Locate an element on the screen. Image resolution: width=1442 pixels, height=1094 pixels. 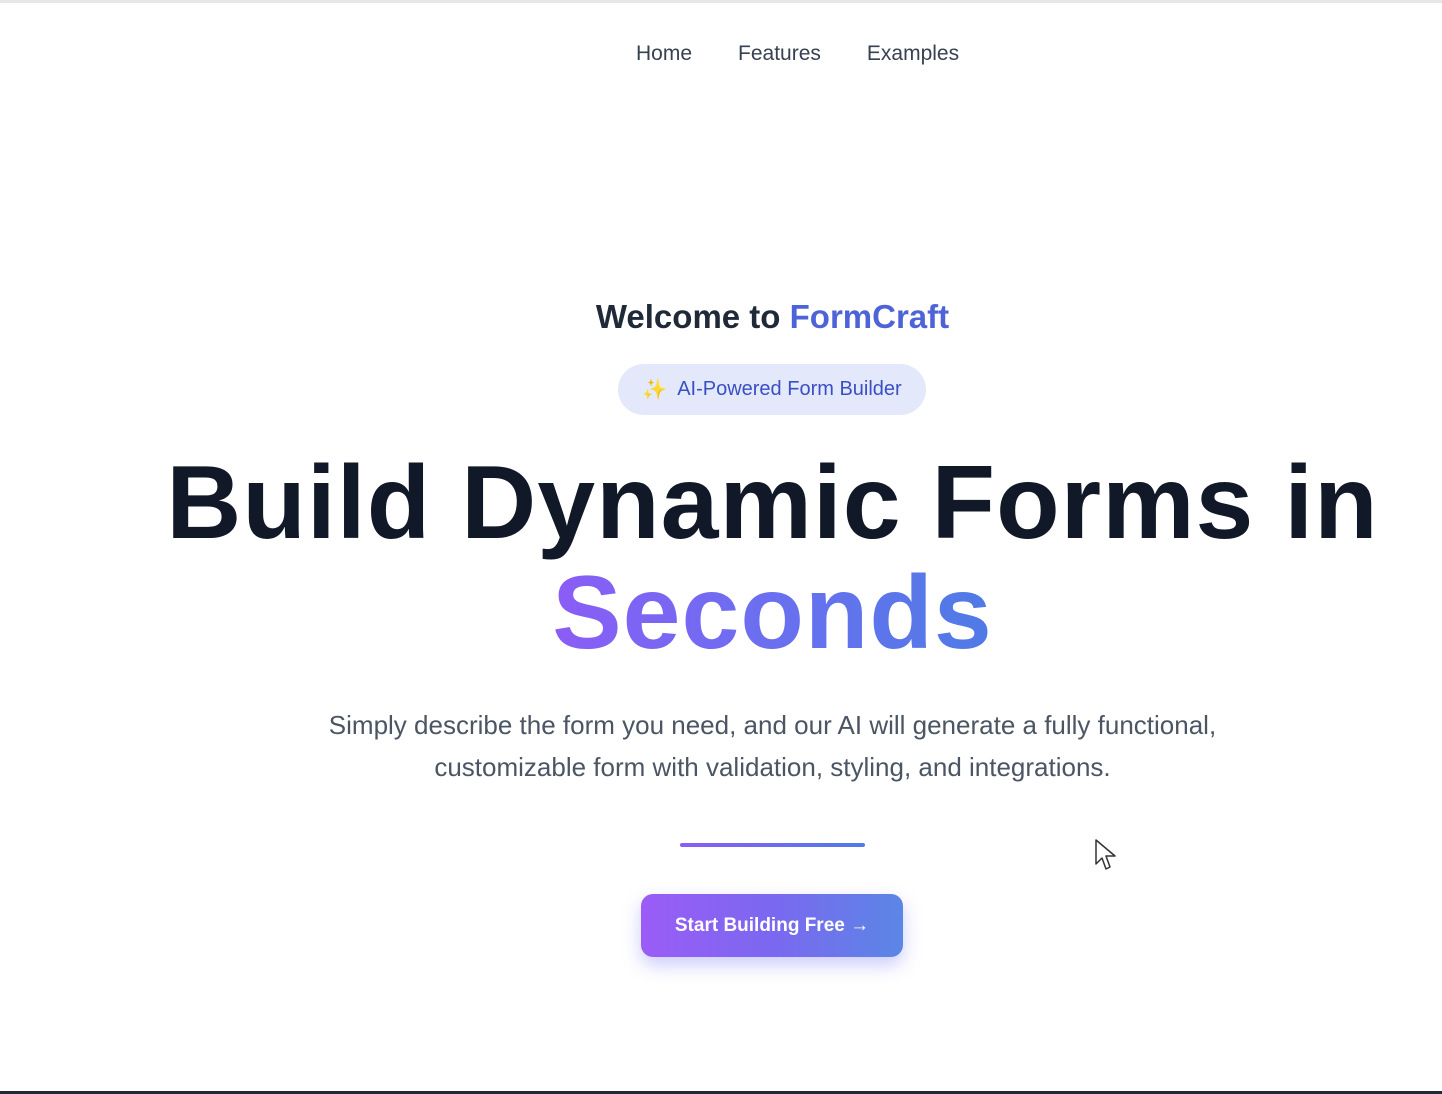
start-building-button: Start Building Free → is located at coordinates (772, 925).